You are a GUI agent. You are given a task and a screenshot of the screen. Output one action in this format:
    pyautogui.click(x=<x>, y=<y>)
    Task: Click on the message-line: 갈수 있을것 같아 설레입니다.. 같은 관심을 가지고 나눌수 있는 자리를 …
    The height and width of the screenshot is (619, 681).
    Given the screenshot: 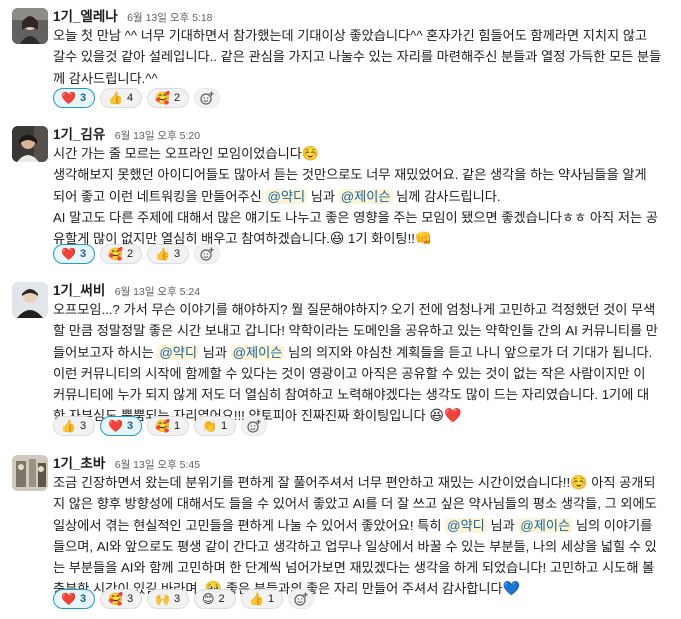 What is the action you would take?
    pyautogui.click(x=357, y=57)
    